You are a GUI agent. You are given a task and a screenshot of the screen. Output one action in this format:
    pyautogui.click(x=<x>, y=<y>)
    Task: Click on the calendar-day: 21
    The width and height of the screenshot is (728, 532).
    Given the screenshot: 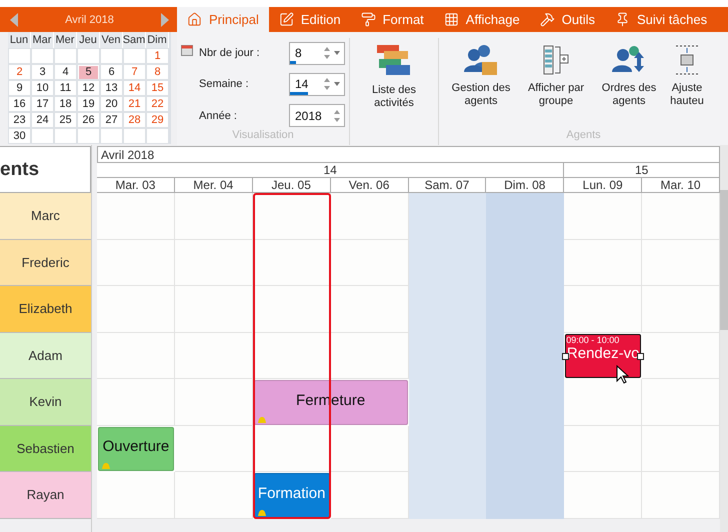 What is the action you would take?
    pyautogui.click(x=134, y=104)
    